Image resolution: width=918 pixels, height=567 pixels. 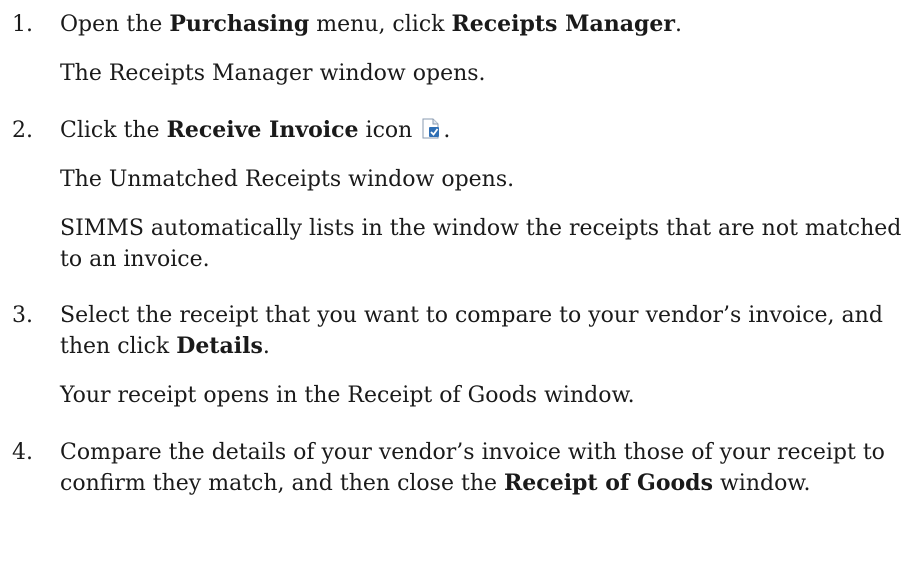 I want to click on instruction-text: window., so click(x=761, y=483).